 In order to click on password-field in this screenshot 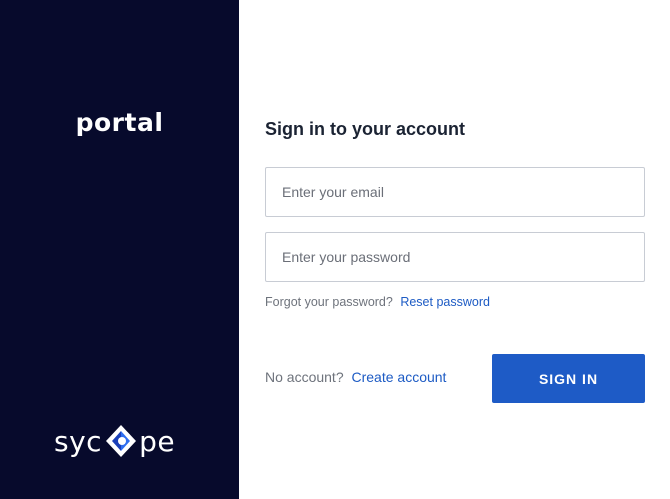, I will do `click(455, 257)`.